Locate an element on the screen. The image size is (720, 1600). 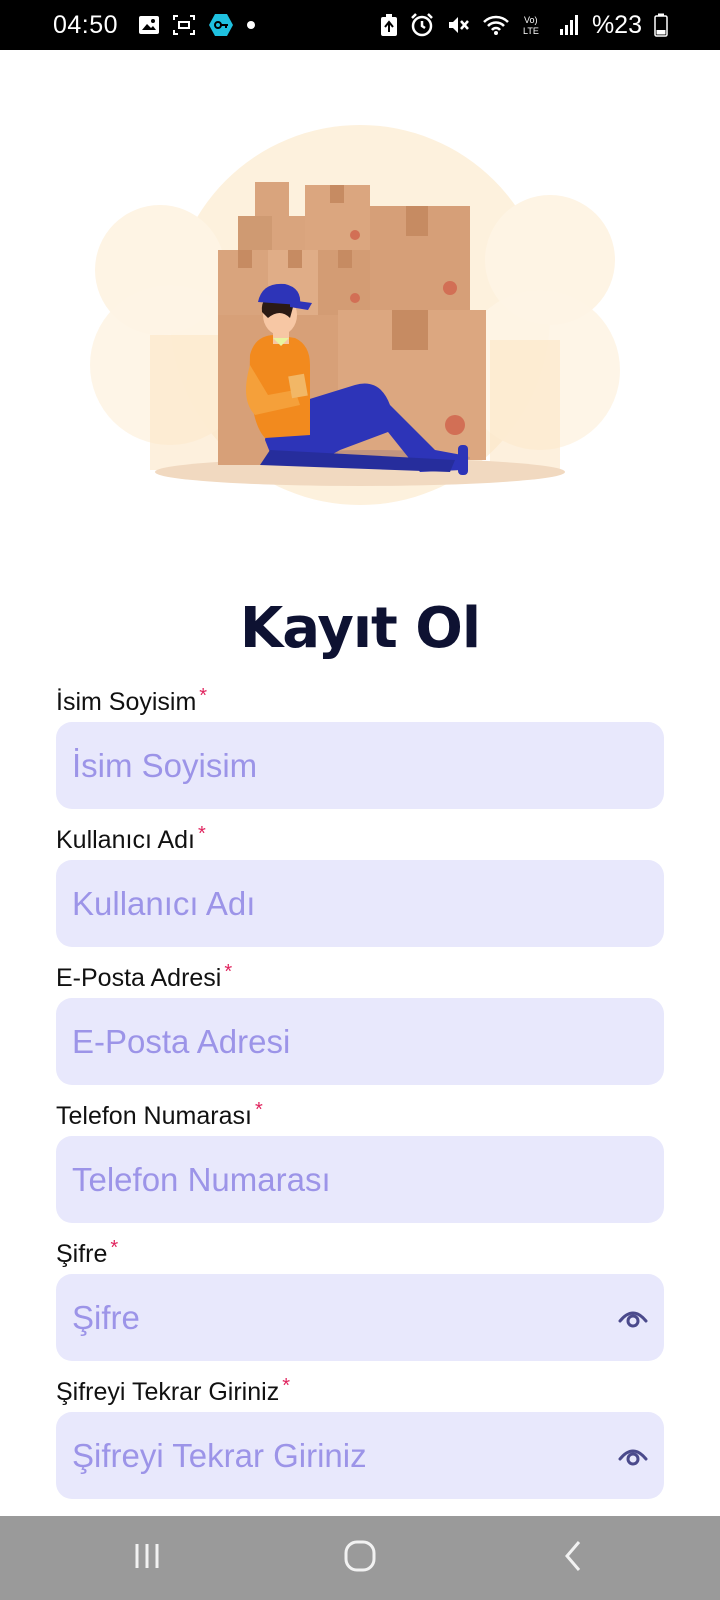
volte-icon: Vo) LTE is located at coordinates (534, 25).